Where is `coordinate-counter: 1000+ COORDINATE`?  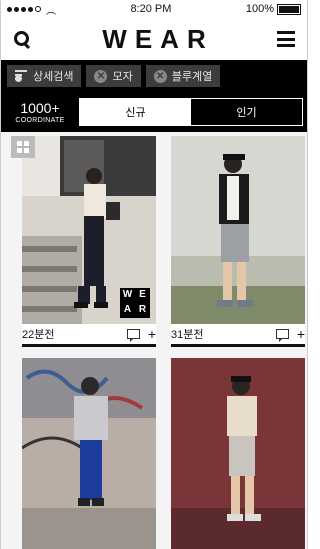
coordinate-counter: 1000+ COORDINATE is located at coordinates (40, 112).